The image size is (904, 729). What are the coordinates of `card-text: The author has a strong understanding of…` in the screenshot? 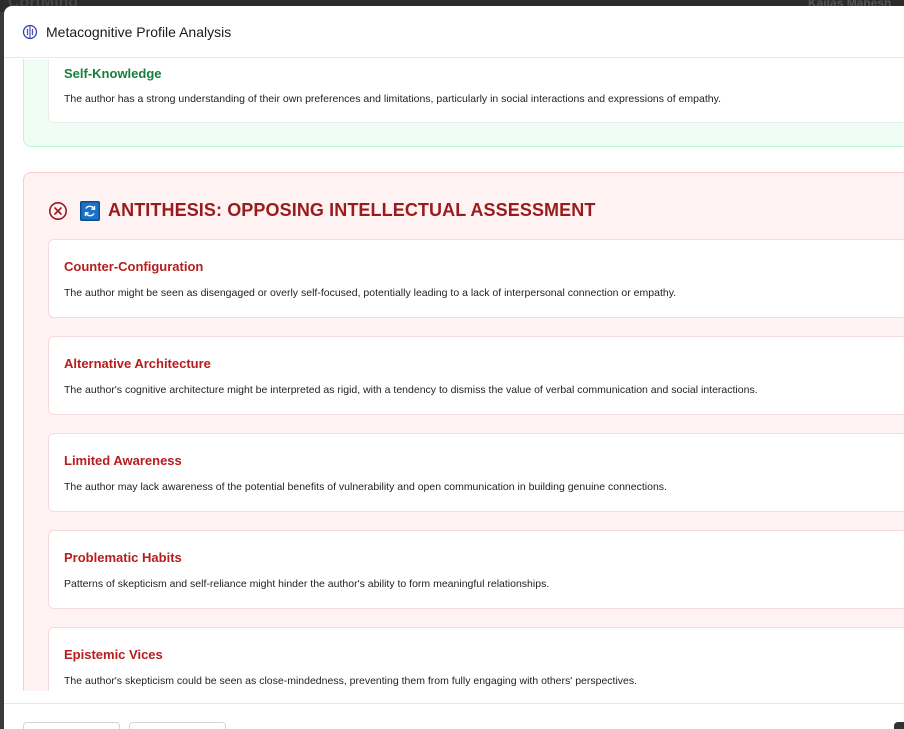 It's located at (392, 99).